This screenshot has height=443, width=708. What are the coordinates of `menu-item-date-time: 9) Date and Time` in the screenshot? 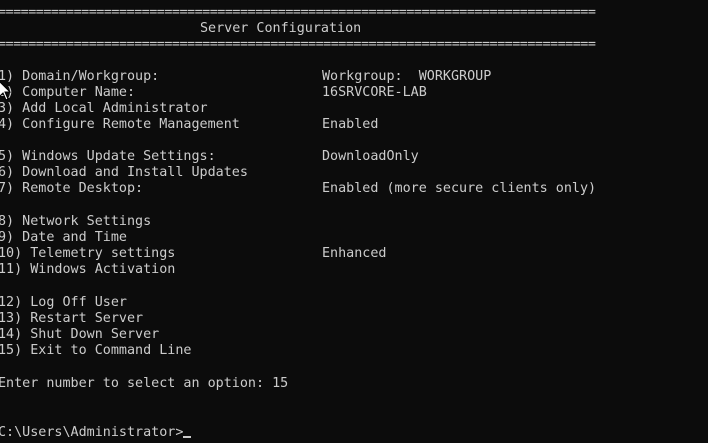 It's located at (63, 238).